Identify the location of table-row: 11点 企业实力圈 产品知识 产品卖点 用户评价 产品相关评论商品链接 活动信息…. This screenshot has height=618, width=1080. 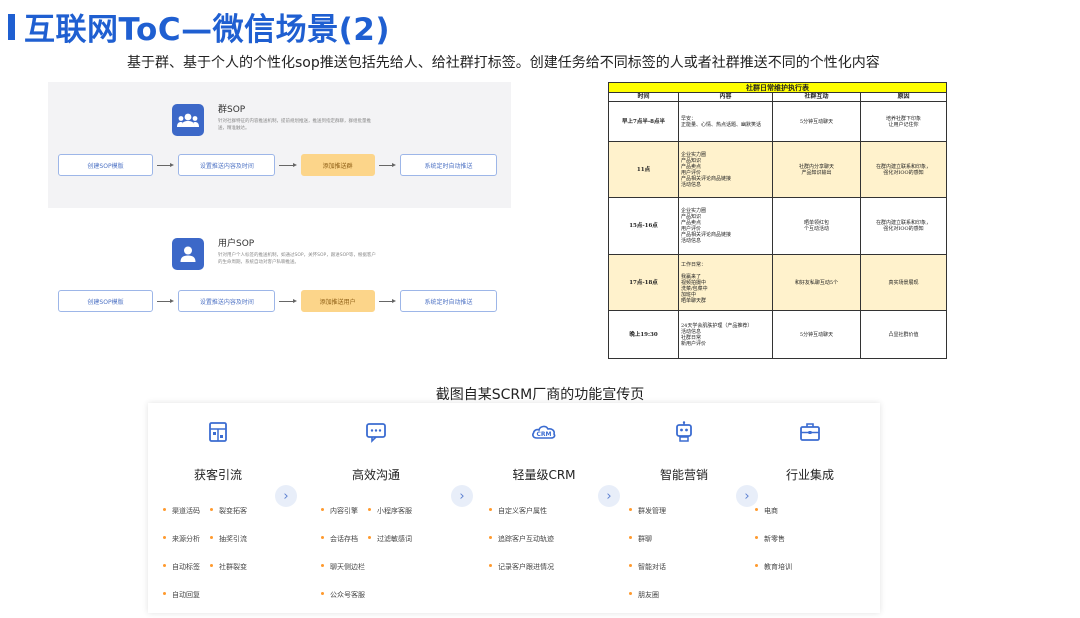
(777, 169).